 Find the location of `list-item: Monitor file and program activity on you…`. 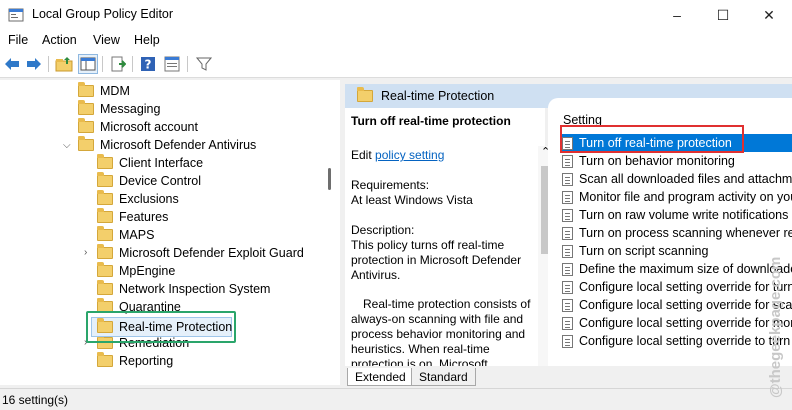

list-item: Monitor file and program activity on you… is located at coordinates (677, 197).